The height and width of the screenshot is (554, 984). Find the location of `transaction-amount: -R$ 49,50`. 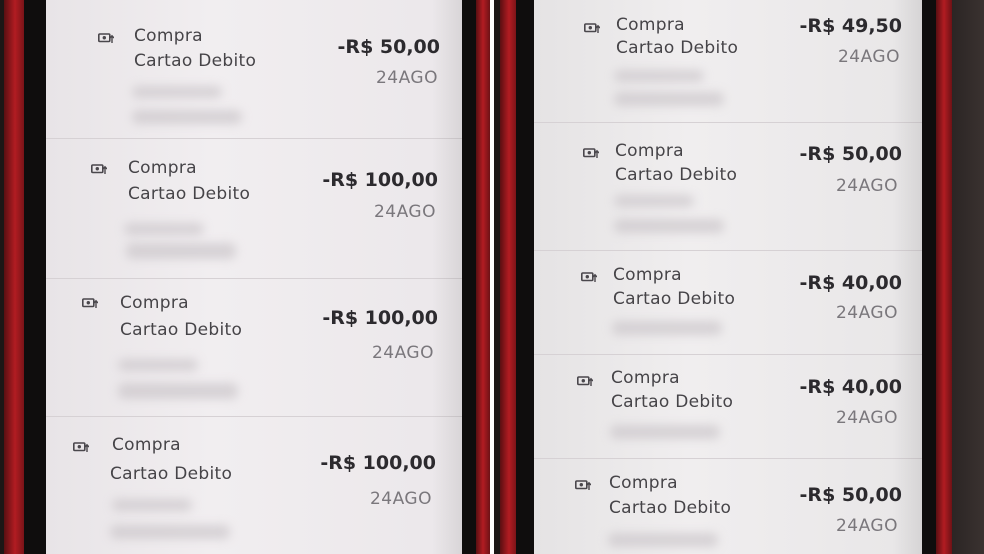

transaction-amount: -R$ 49,50 is located at coordinates (850, 26).